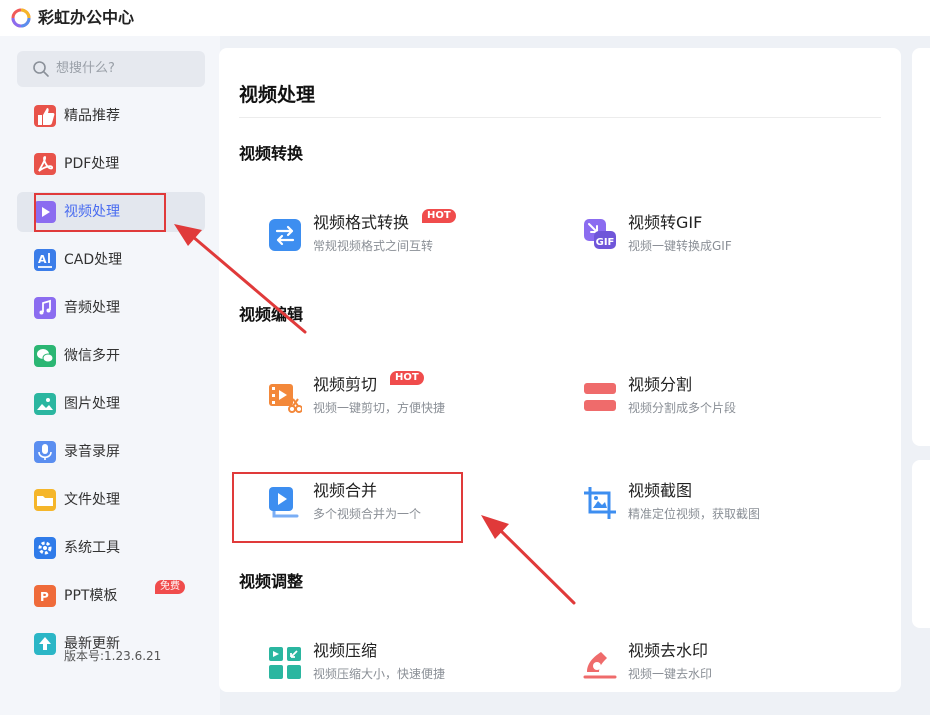 Image resolution: width=930 pixels, height=715 pixels. I want to click on sidebar-item: 音频处理, so click(111, 308).